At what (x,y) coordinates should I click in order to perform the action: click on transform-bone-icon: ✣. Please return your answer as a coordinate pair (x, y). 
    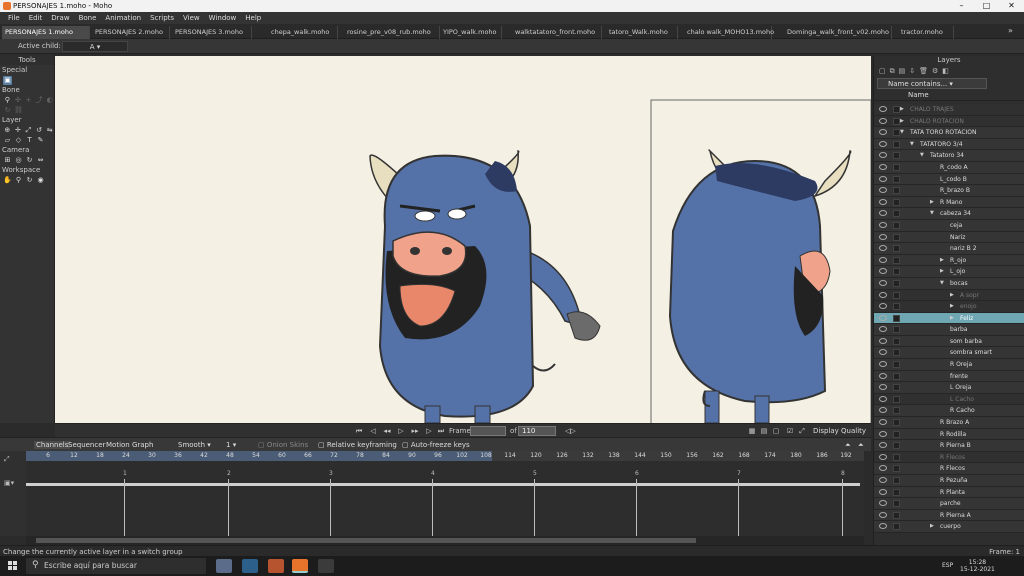
    Looking at the image, I should click on (18, 100).